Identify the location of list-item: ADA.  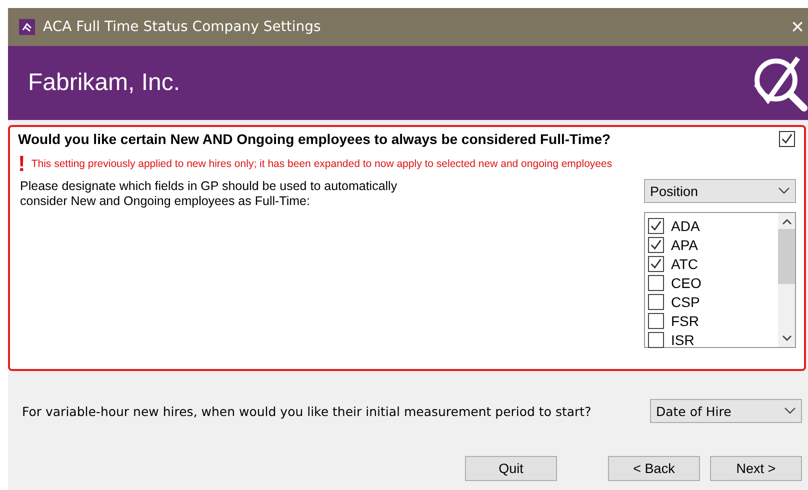
(685, 226).